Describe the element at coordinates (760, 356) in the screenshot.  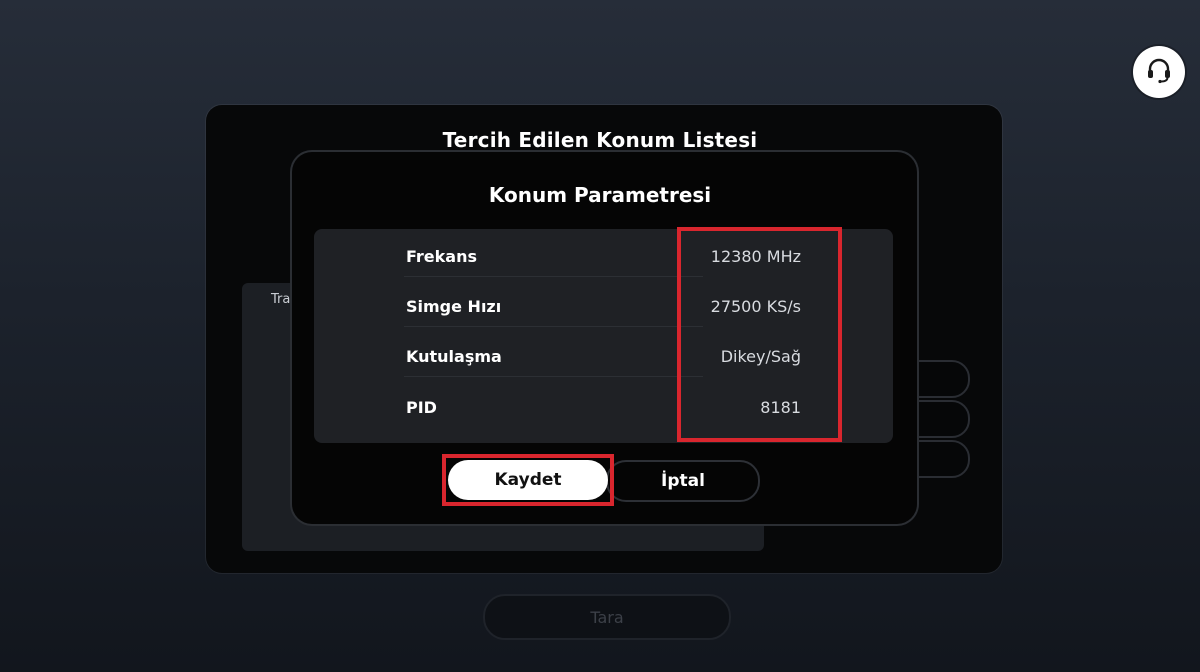
I see `polarization-value: Dikey/Sağ` at that location.